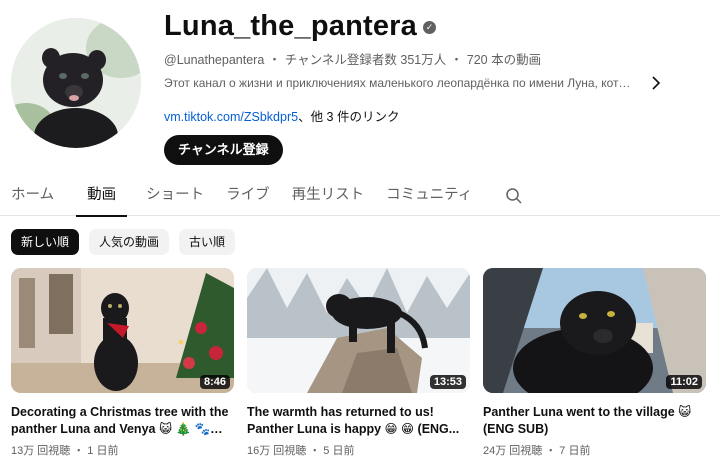 The height and width of the screenshot is (472, 720). What do you see at coordinates (122, 450) in the screenshot?
I see `video-meta: 13万 回視聴・ 1 日前` at bounding box center [122, 450].